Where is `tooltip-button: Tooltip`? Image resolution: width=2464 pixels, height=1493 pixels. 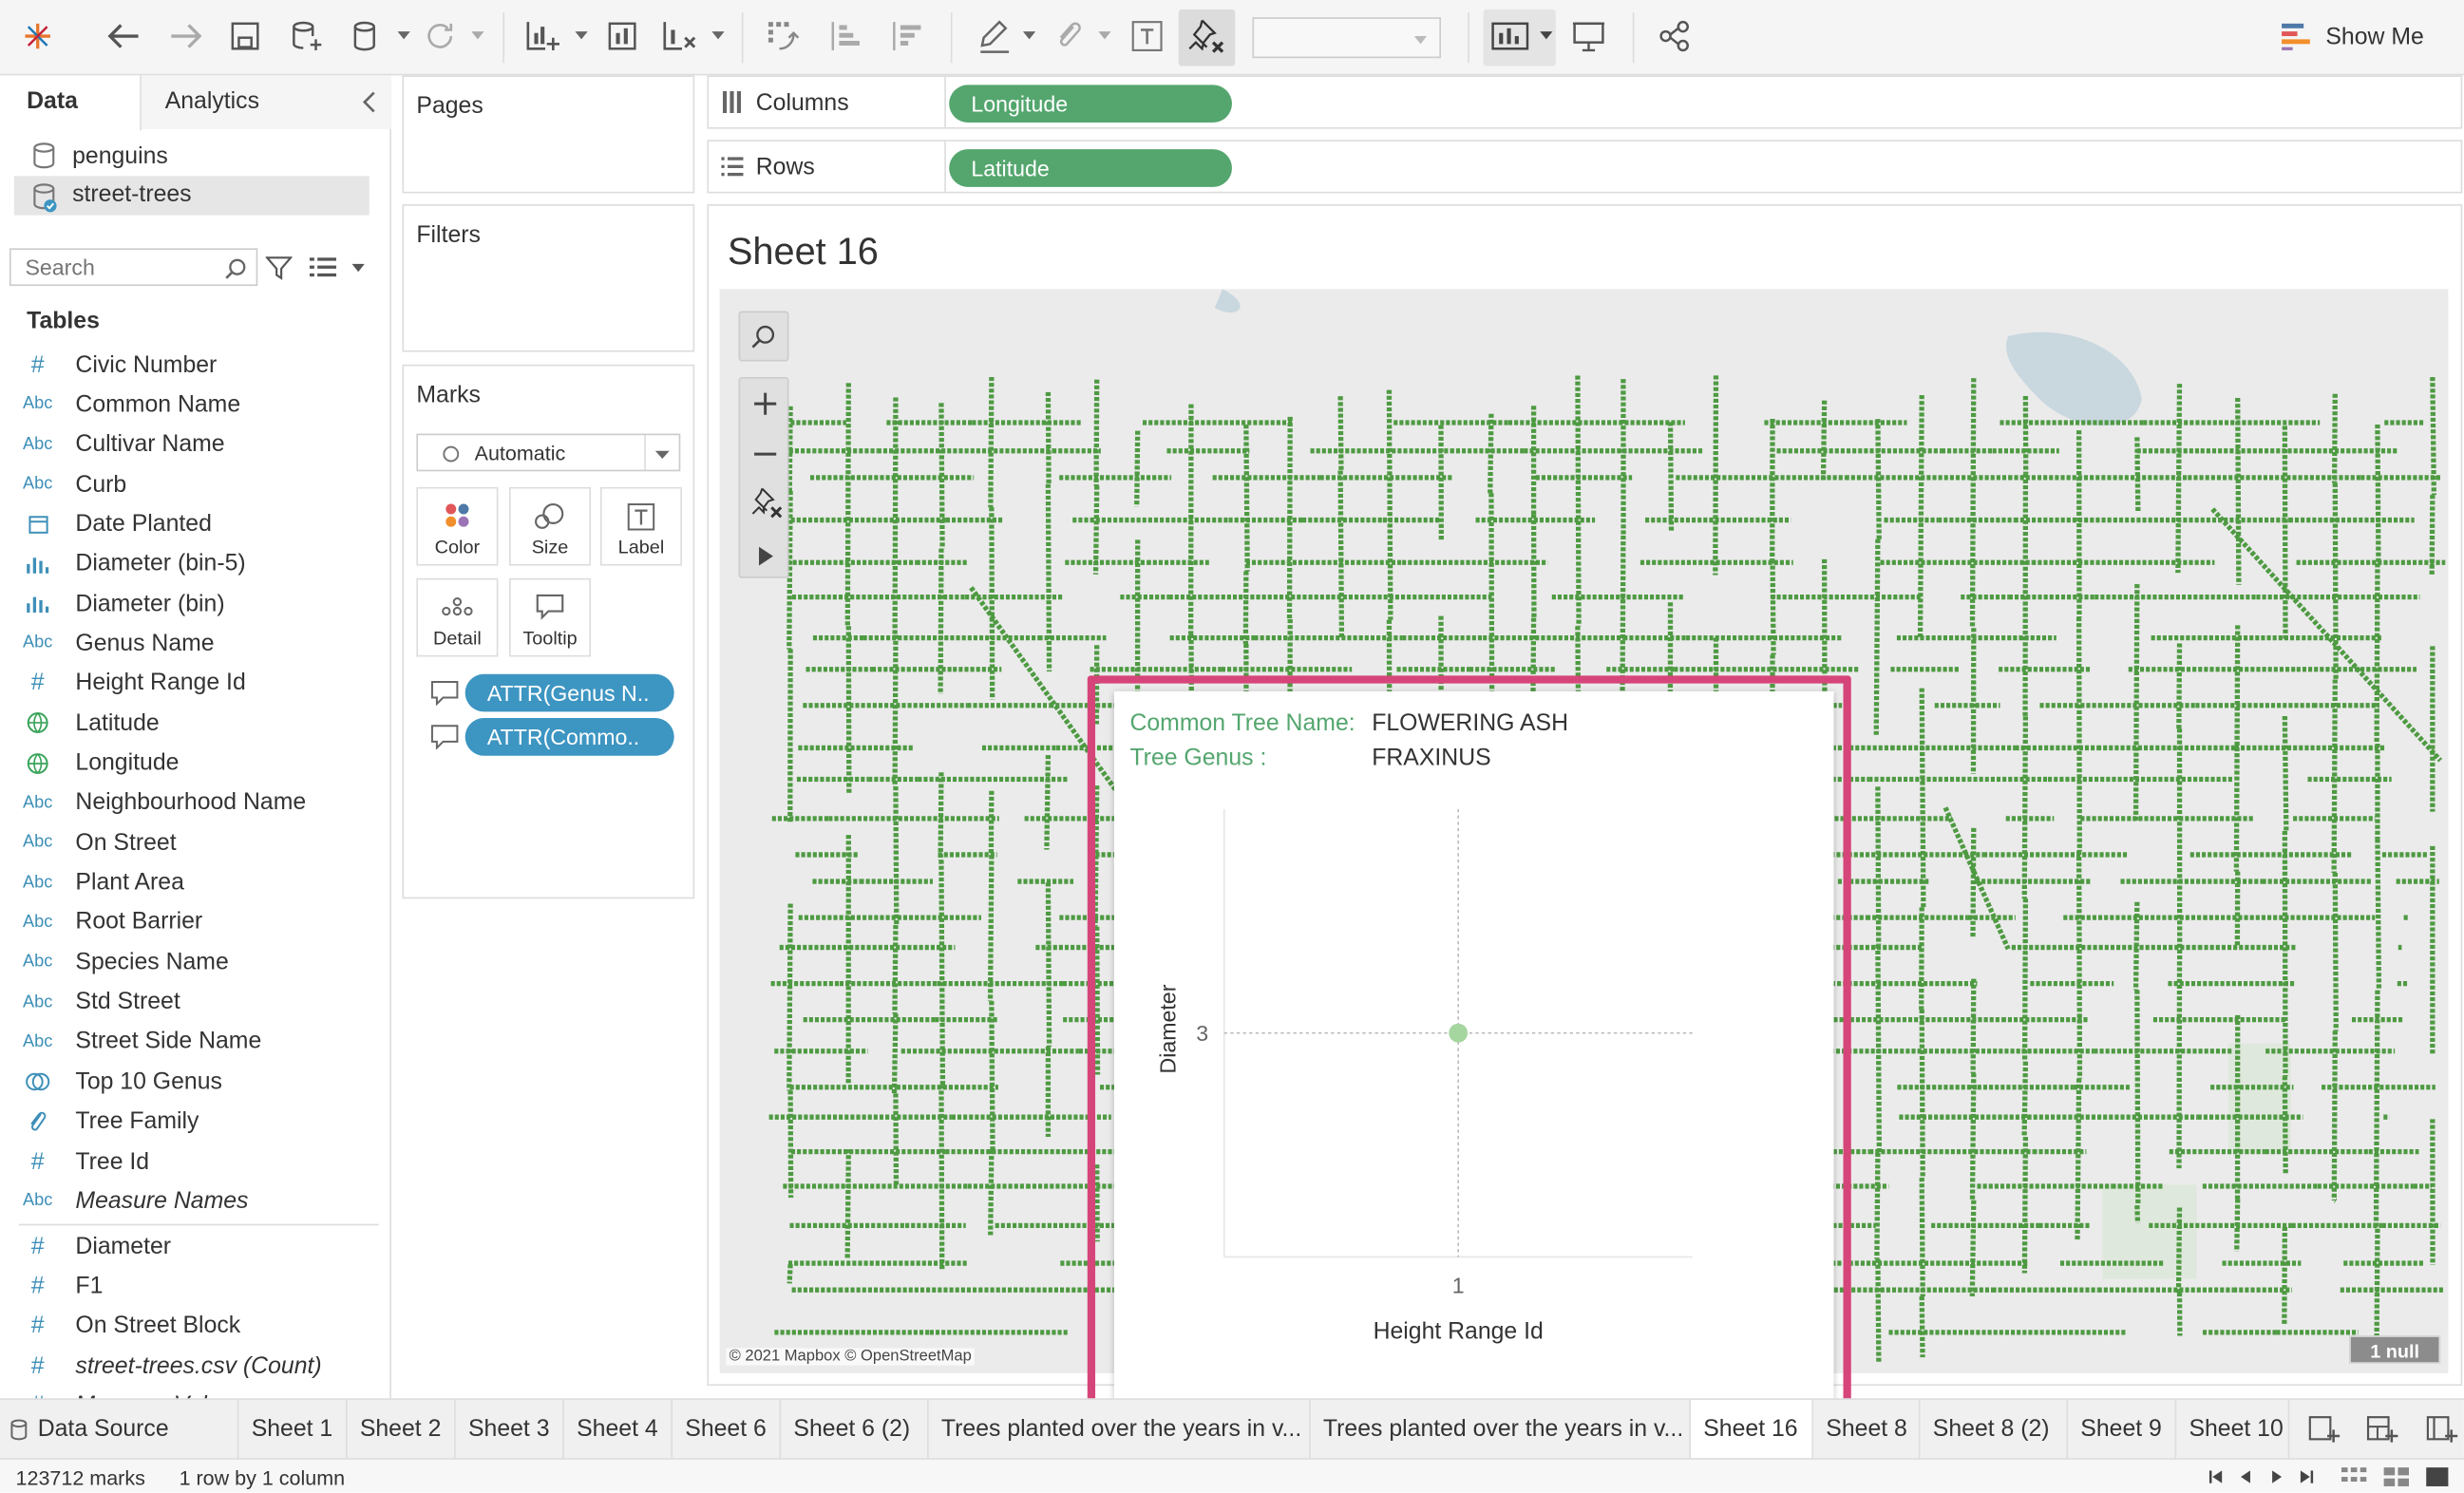
tooltip-button: Tooltip is located at coordinates (550, 617).